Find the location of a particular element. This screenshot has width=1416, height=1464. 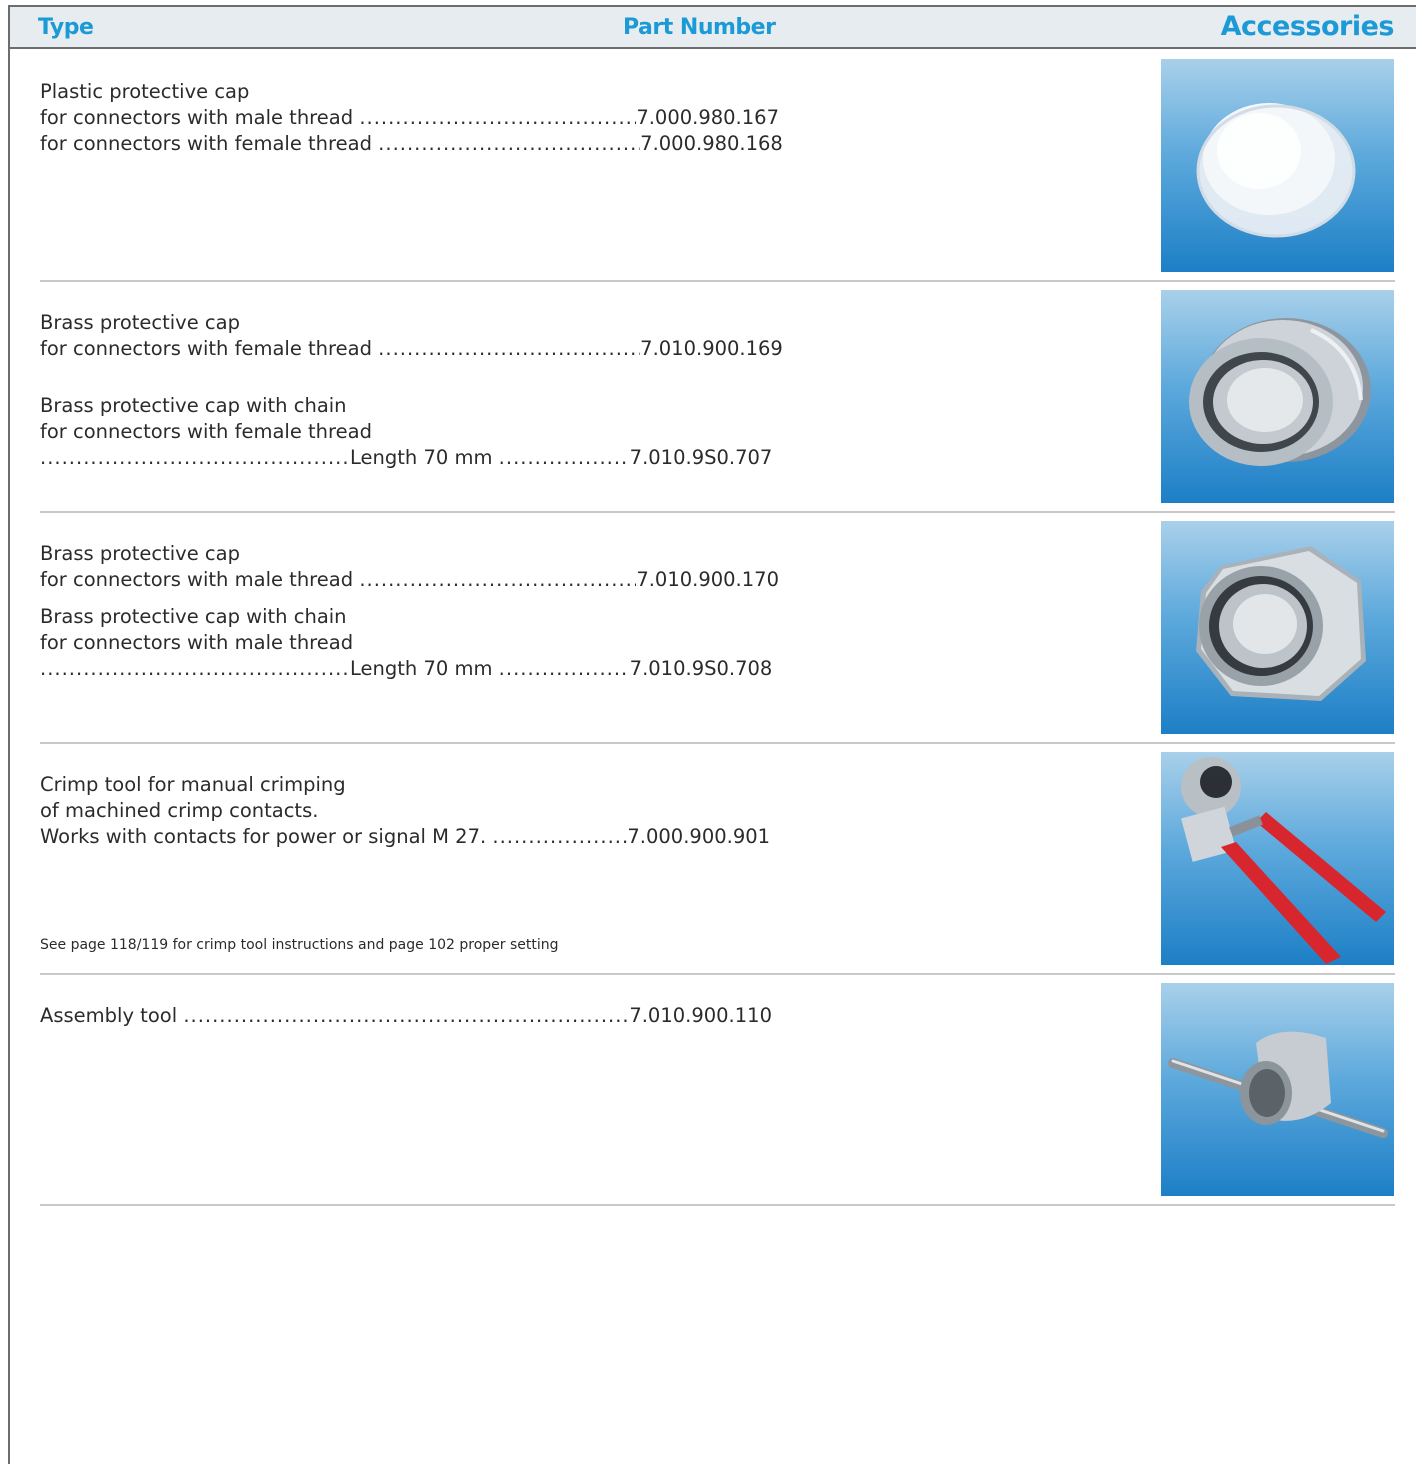

product-sub-text: for connectors with female thread is located at coordinates (206, 431).